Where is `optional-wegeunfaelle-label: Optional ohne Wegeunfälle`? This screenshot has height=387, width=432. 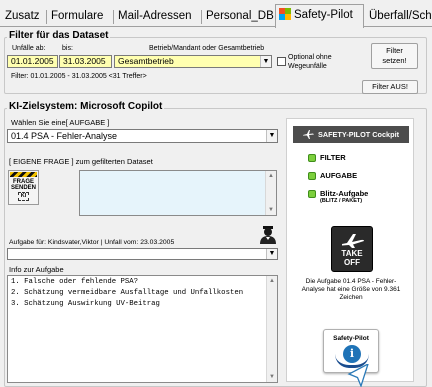
optional-wegeunfaelle-label: Optional ohne Wegeunfälle is located at coordinates (310, 62).